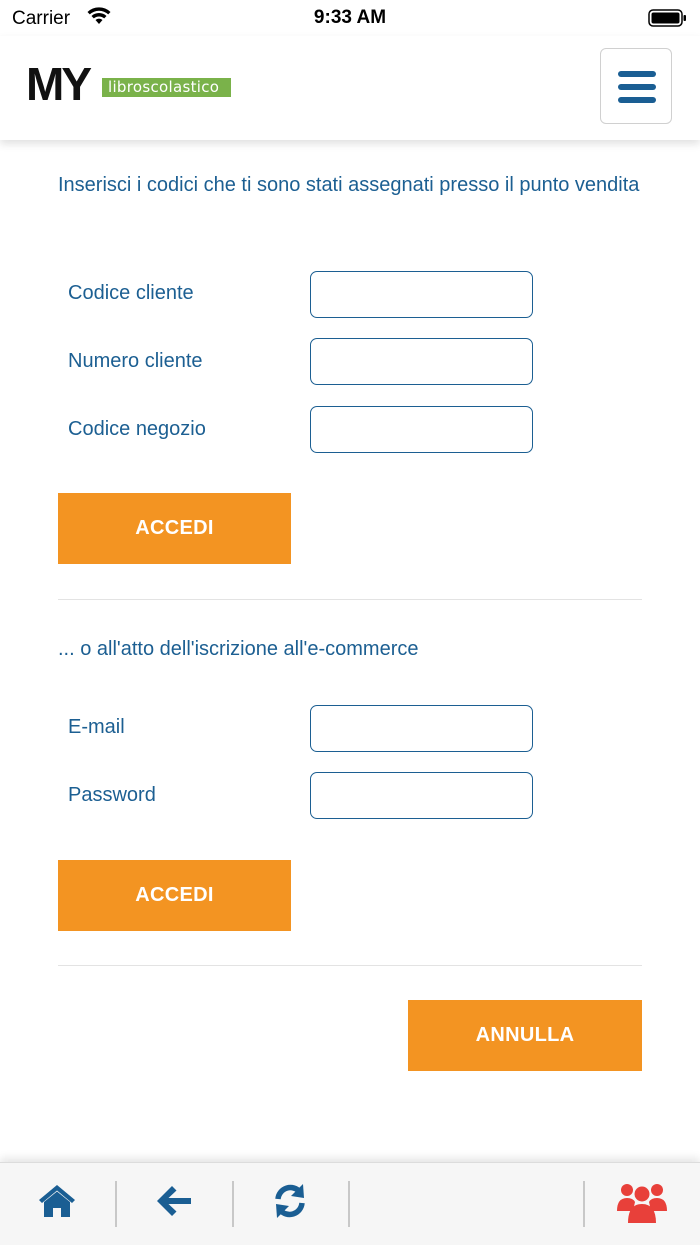  What do you see at coordinates (525, 1035) in the screenshot?
I see `annulla-button: ANNULLA` at bounding box center [525, 1035].